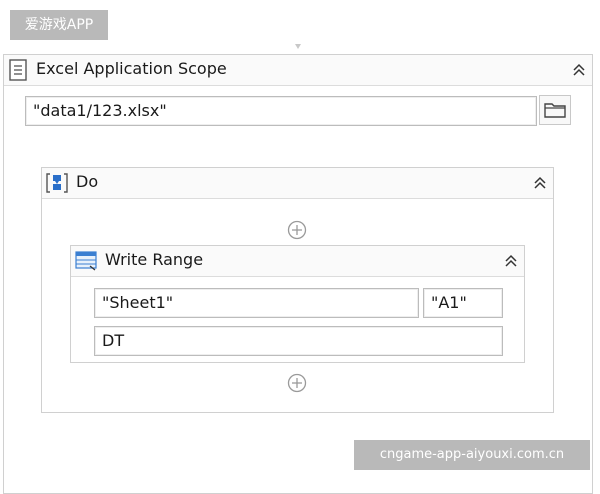  What do you see at coordinates (281, 111) in the screenshot?
I see `workbook-path-input: "data1/123.xlsx"` at bounding box center [281, 111].